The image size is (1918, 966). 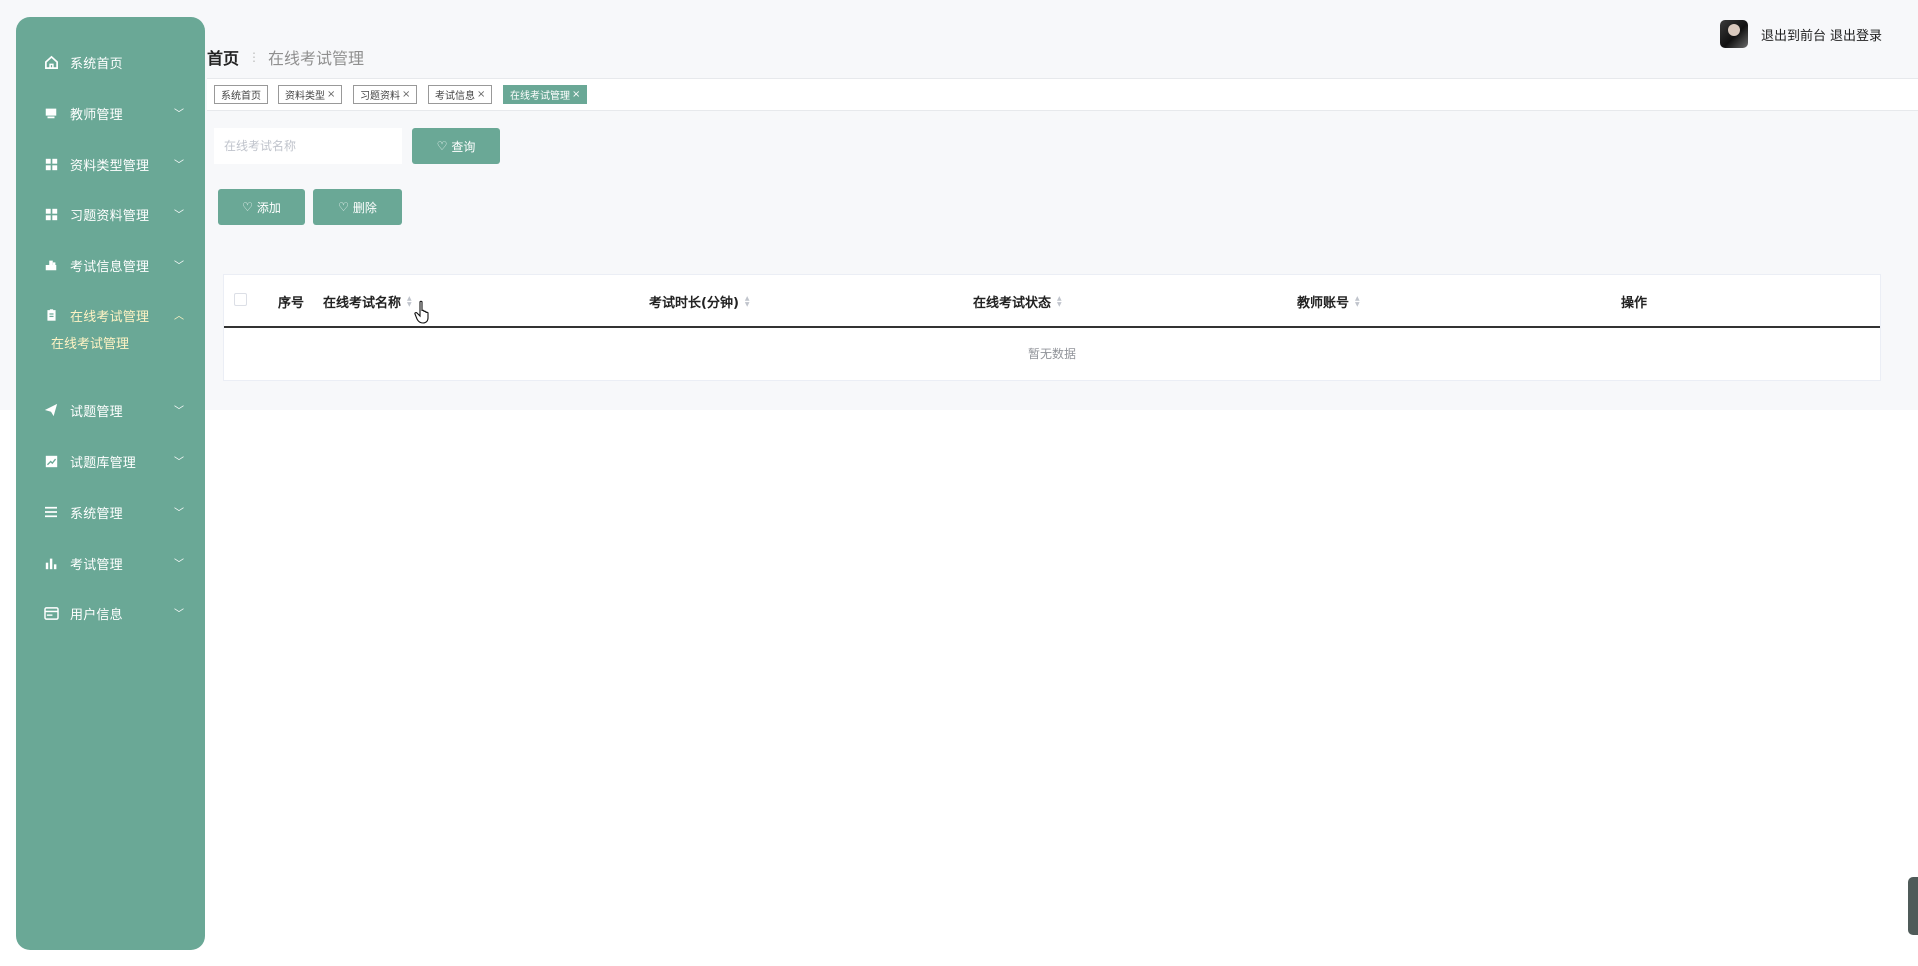 I want to click on chevron-up-icon: ︿, so click(x=179, y=316).